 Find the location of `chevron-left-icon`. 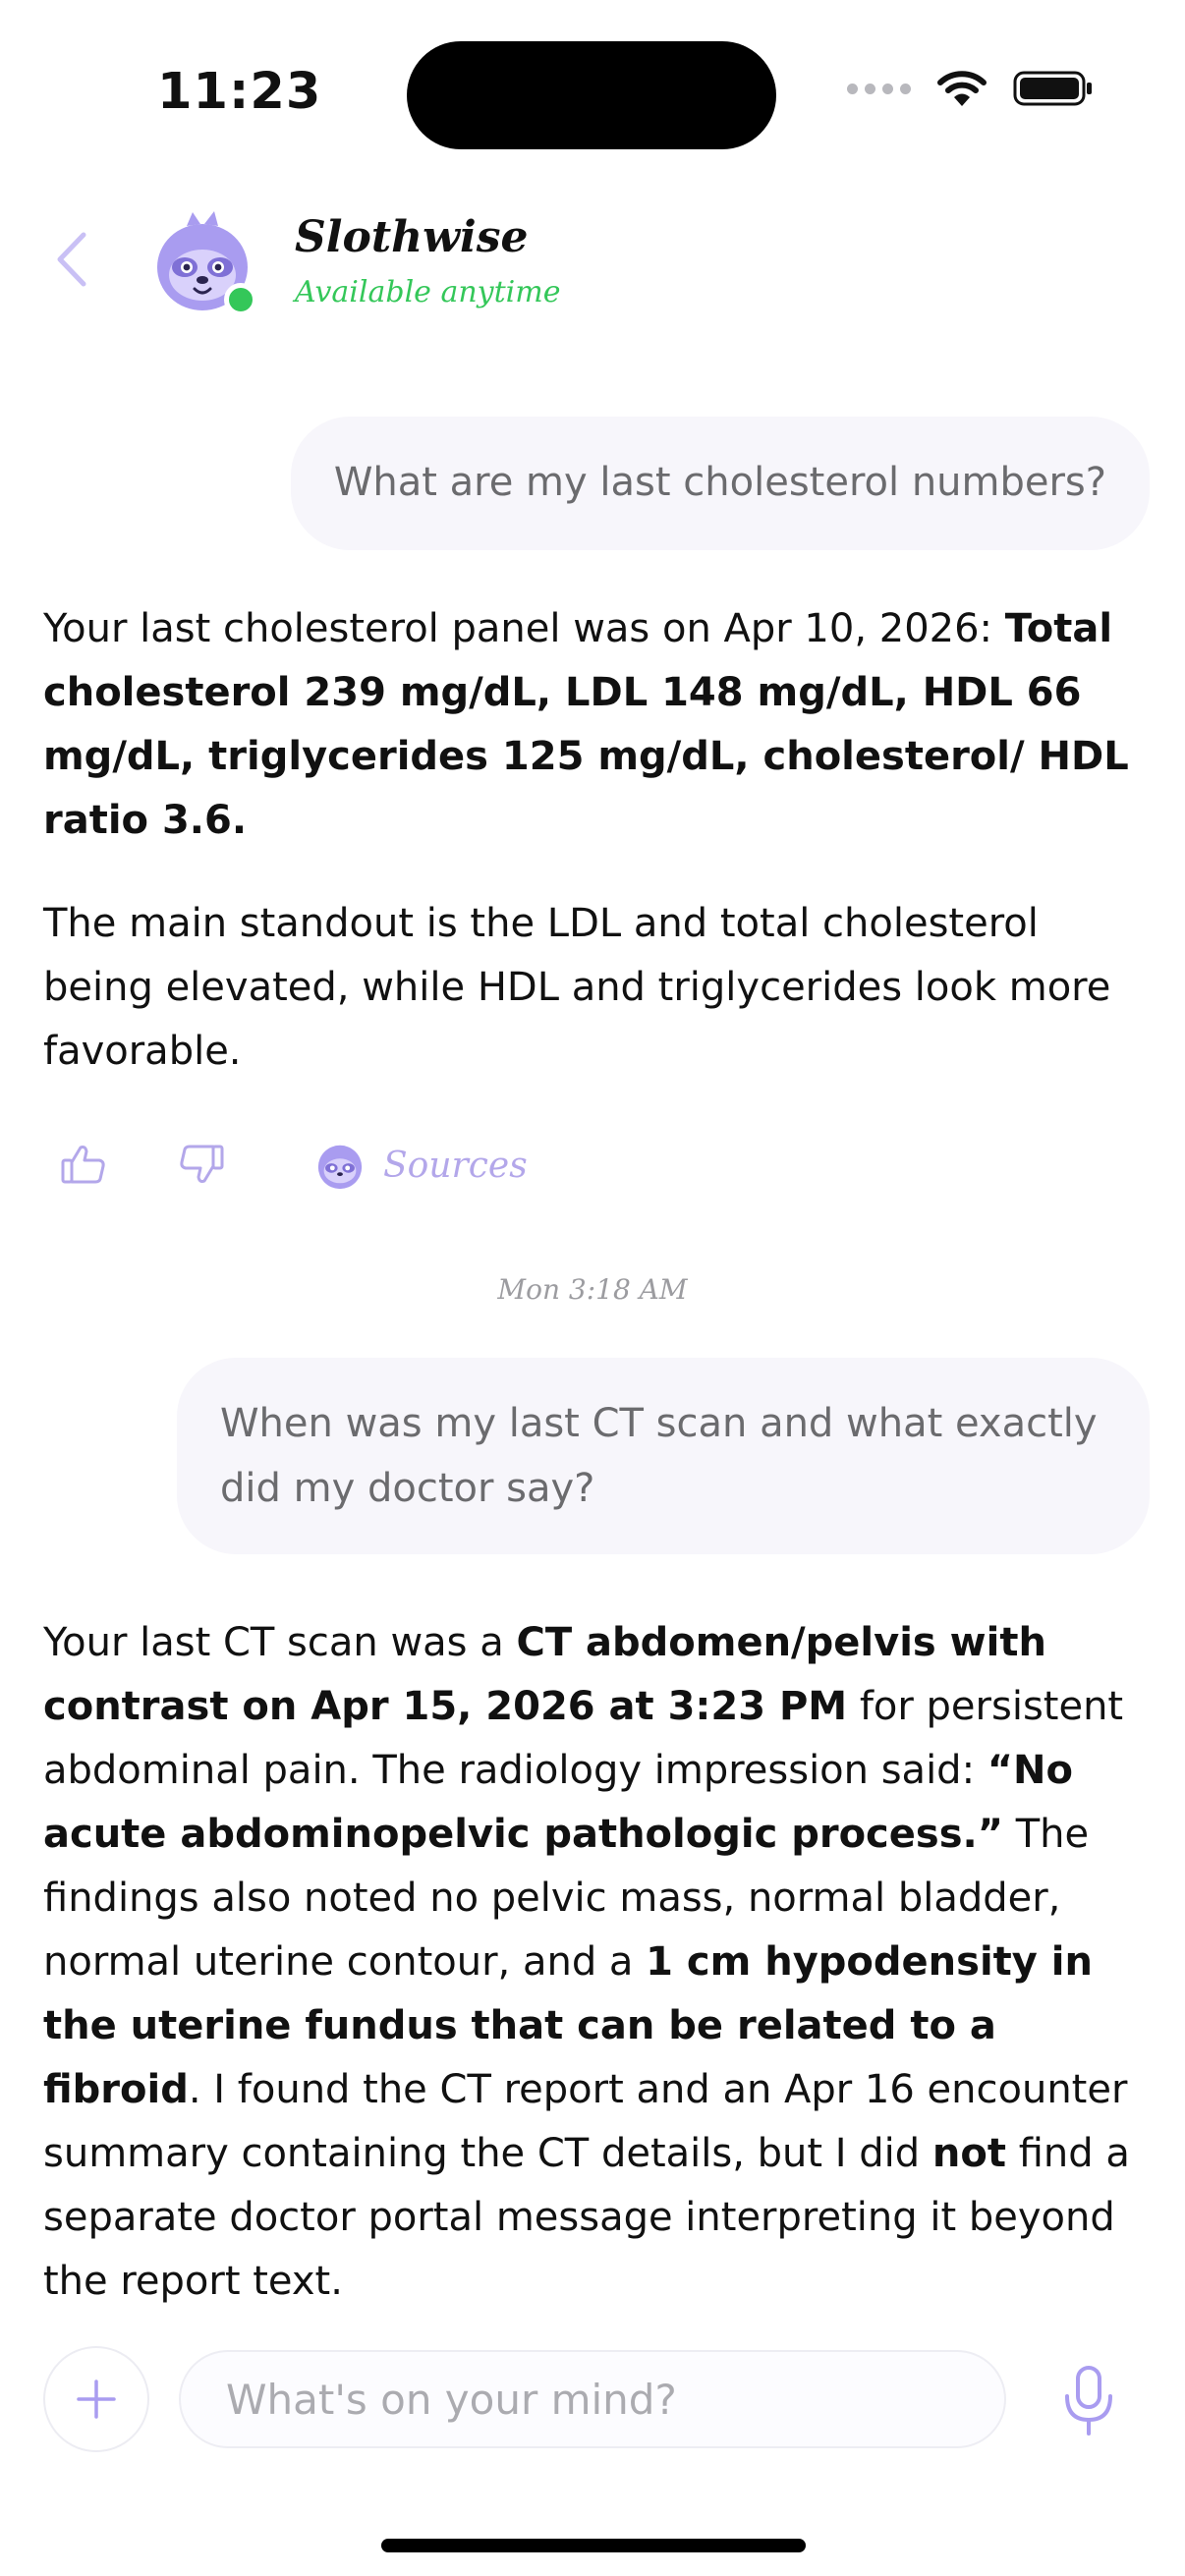

chevron-left-icon is located at coordinates (72, 259).